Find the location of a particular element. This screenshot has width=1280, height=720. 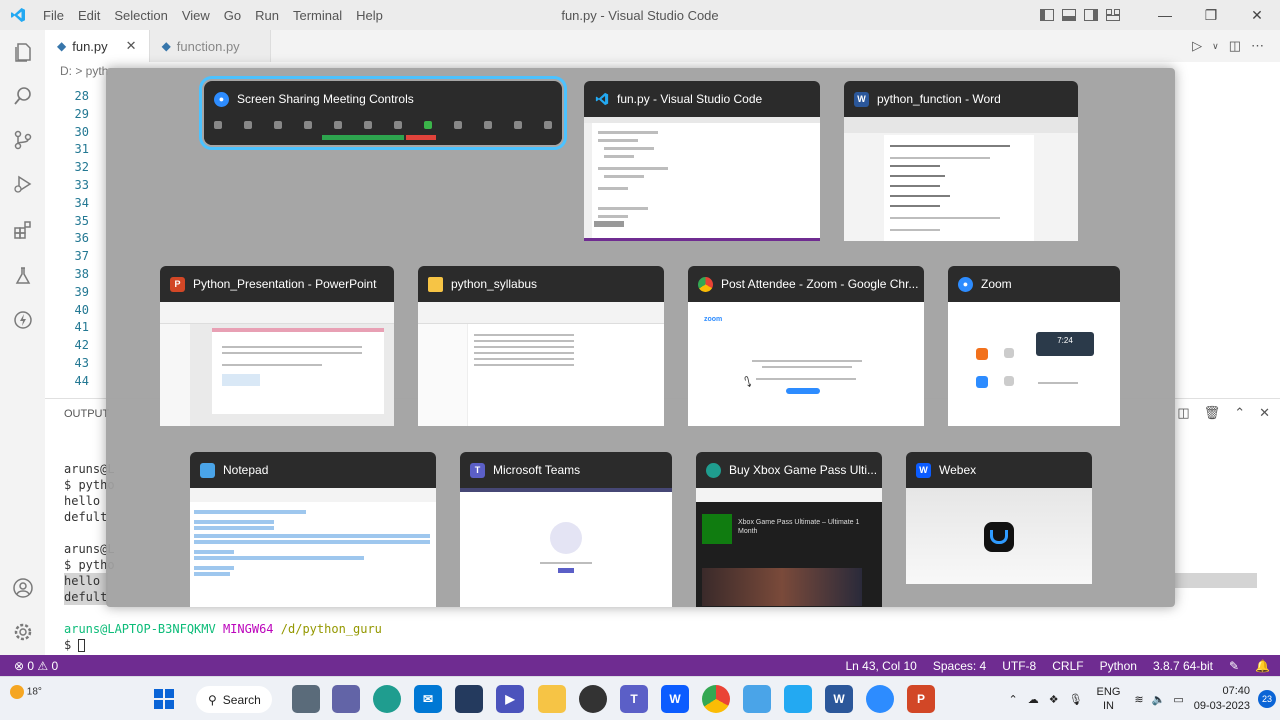

media-player-icon: ▶ is located at coordinates (510, 699).